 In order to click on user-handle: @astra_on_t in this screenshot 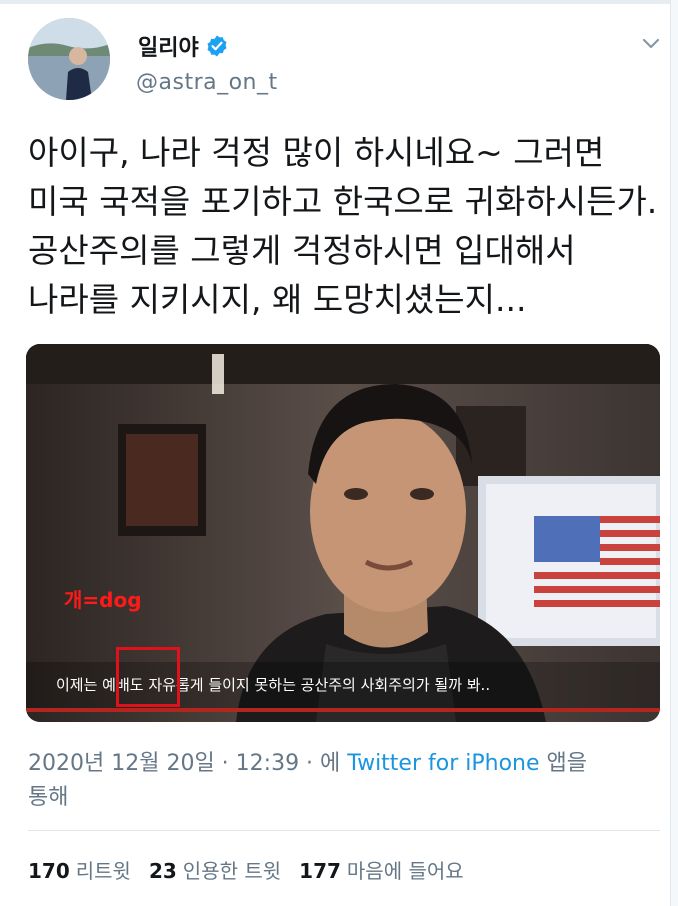, I will do `click(207, 82)`.